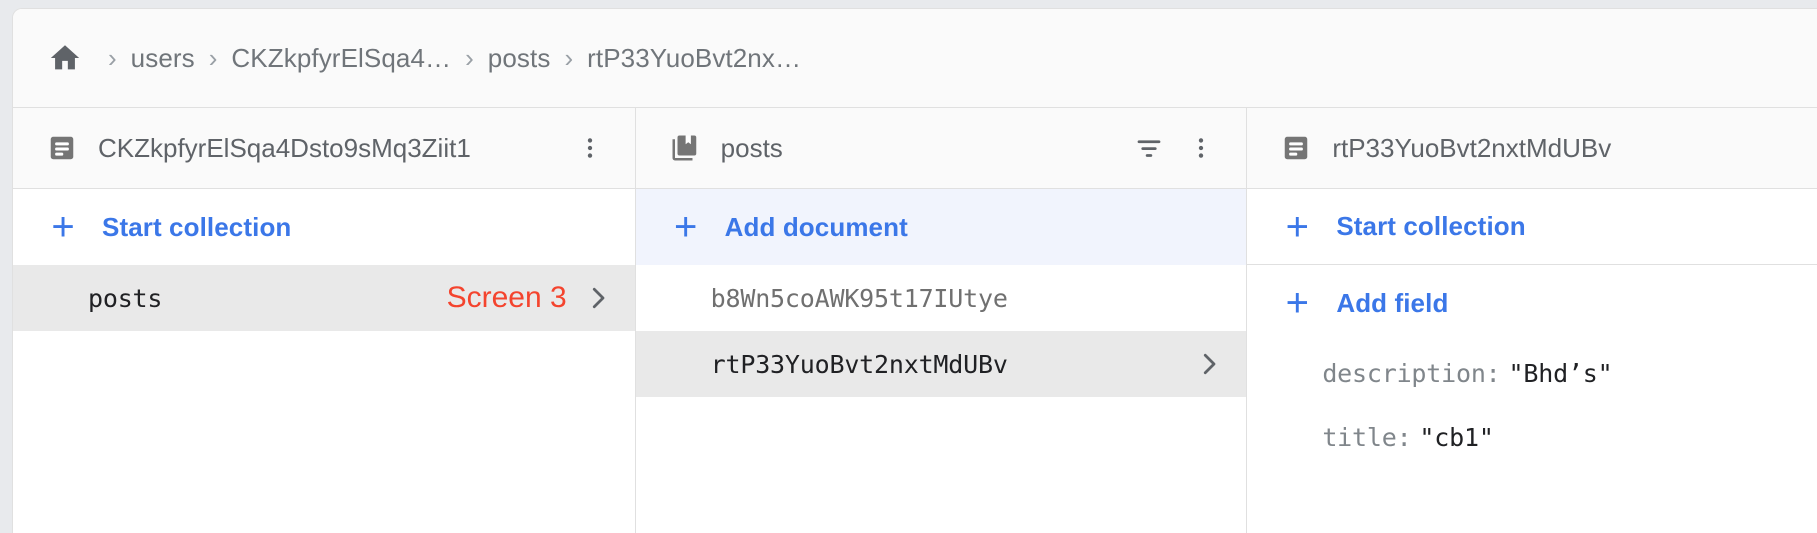  I want to click on document-id: b8Wn5coAWK95t17IUtye, so click(859, 298).